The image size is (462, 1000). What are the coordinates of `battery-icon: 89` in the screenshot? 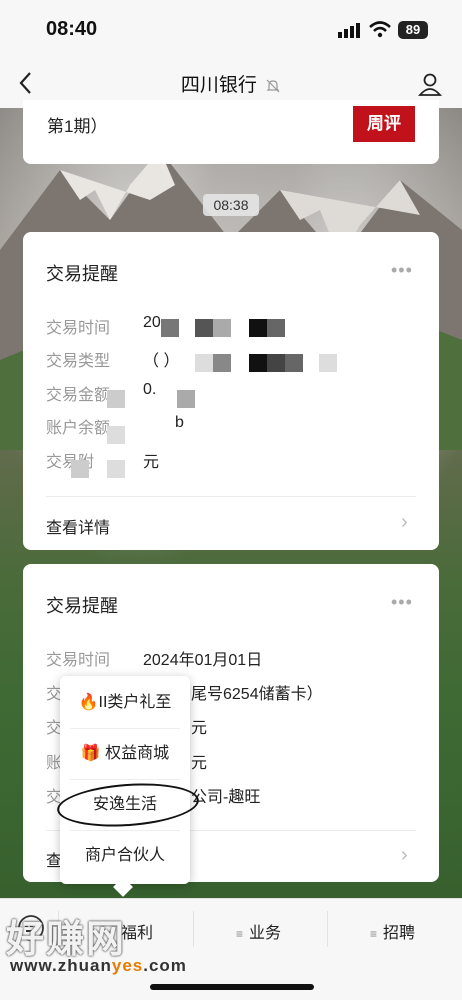 It's located at (413, 30).